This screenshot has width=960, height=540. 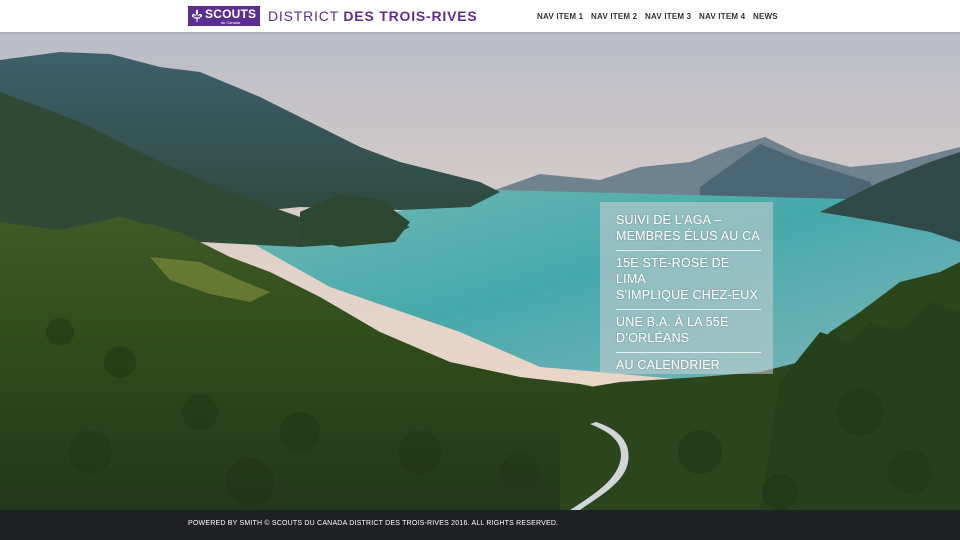 I want to click on news-item-aga-line1: SUIVI DE L’AGA –, so click(x=669, y=220).